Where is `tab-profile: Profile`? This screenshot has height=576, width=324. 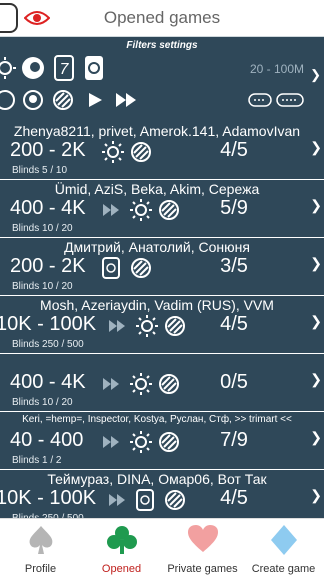 tab-profile: Profile is located at coordinates (40, 547).